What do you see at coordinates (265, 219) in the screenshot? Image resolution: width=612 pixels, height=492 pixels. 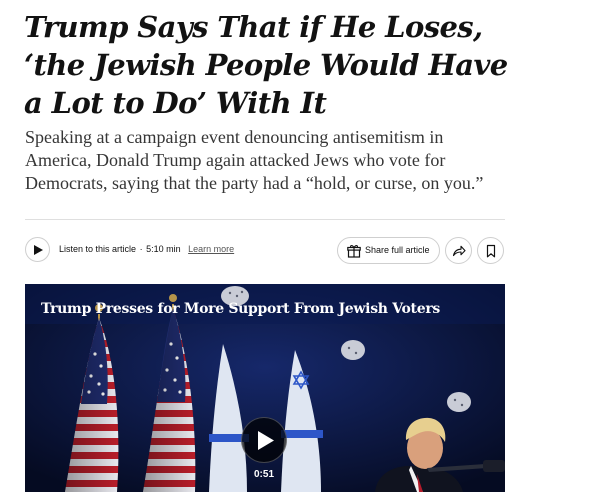 I see `divider` at bounding box center [265, 219].